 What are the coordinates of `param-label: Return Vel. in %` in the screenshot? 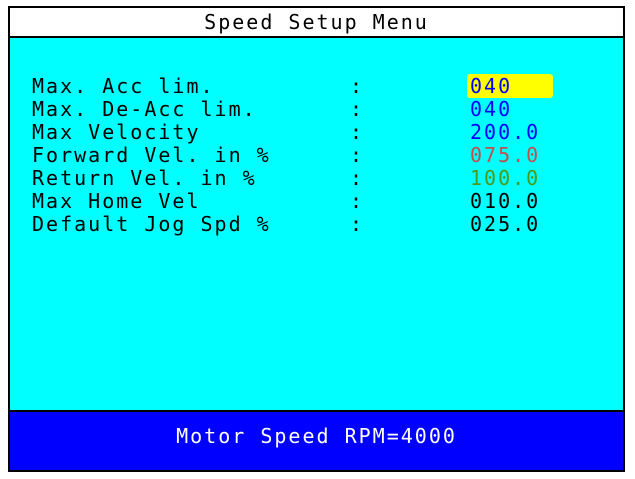 It's located at (144, 177).